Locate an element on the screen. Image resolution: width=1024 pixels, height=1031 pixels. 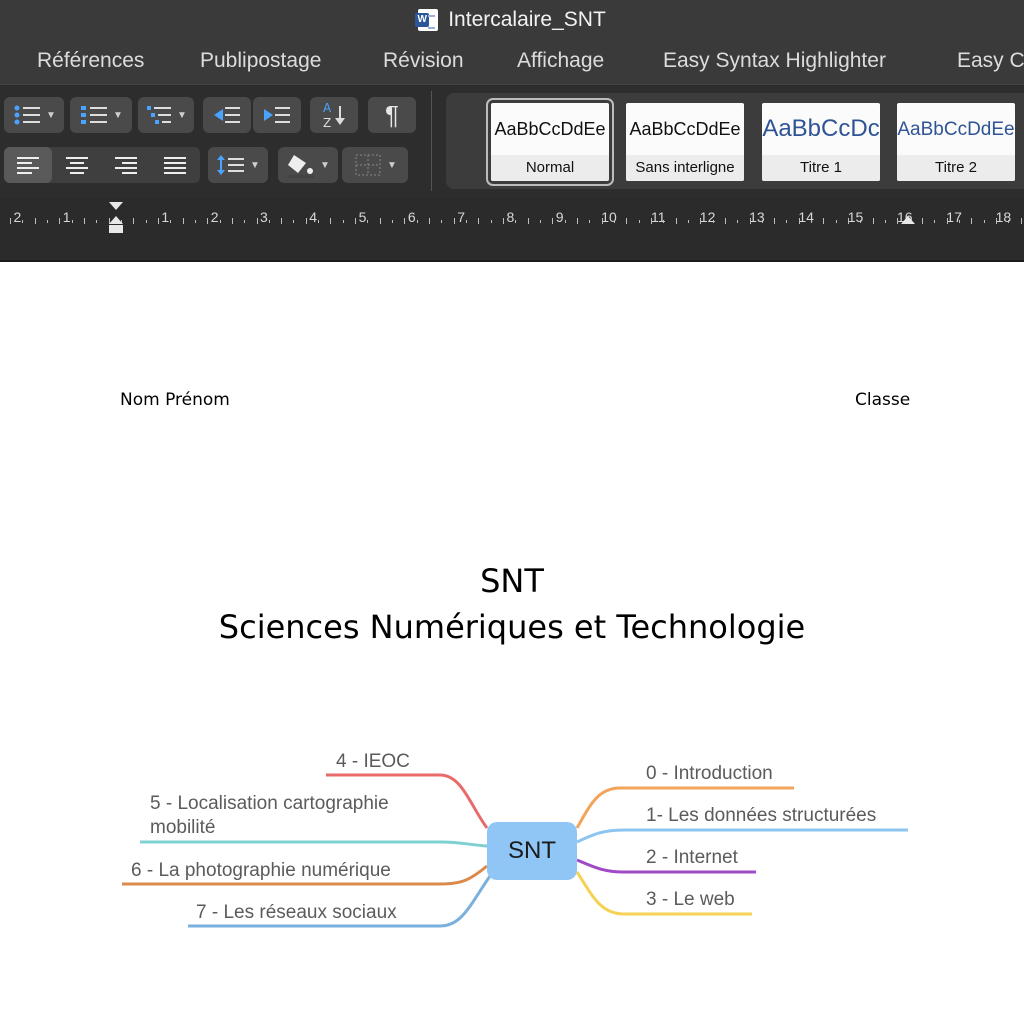
multilevel-list-icon is located at coordinates (159, 115).